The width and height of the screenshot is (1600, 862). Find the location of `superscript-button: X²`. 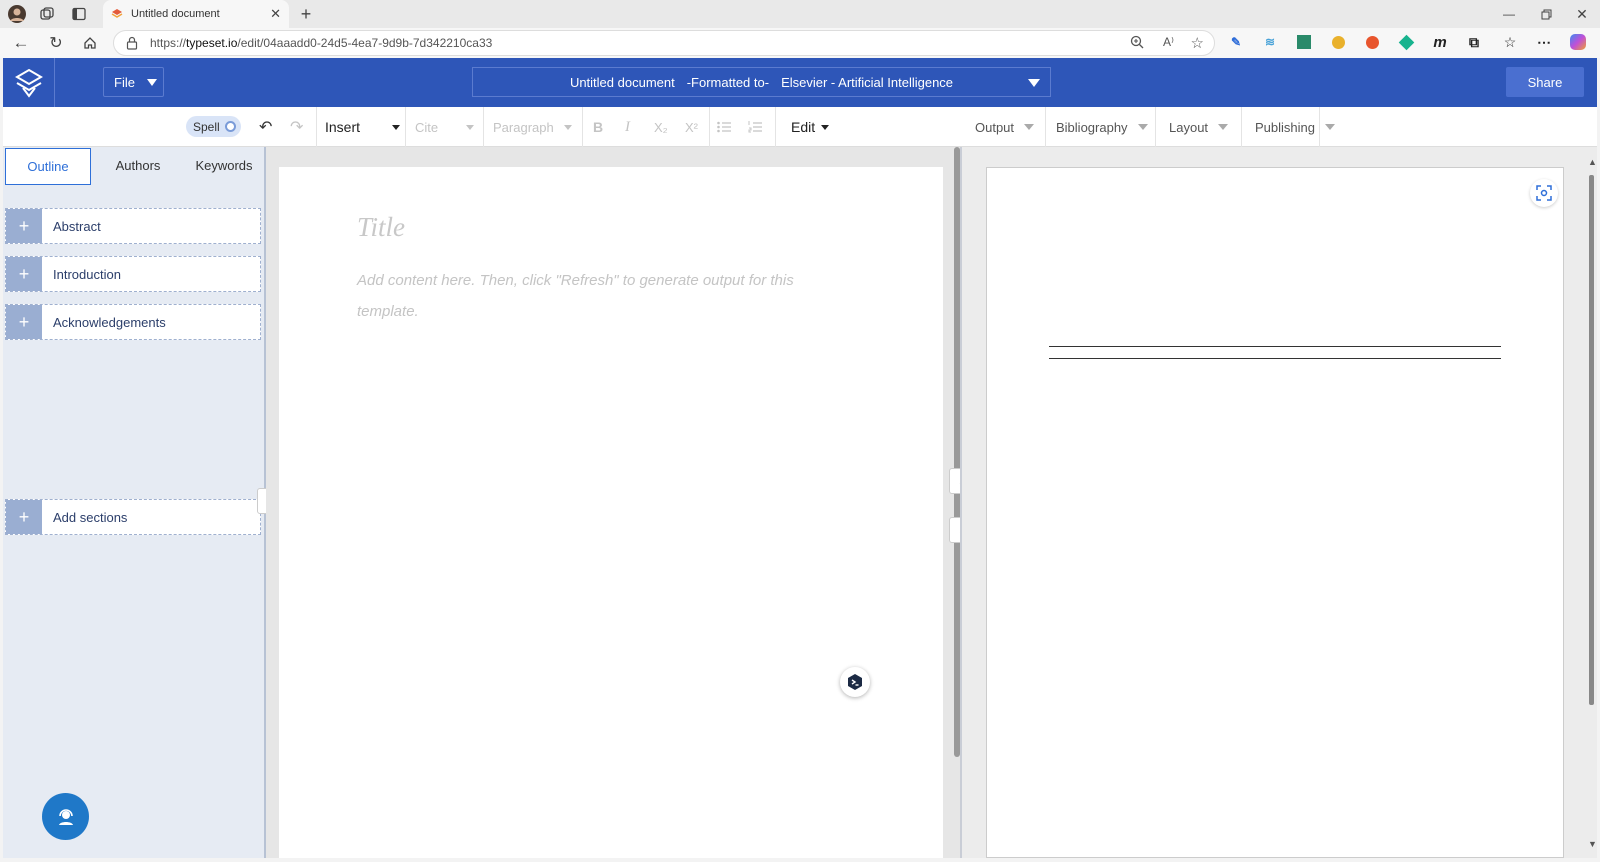

superscript-button: X² is located at coordinates (691, 127).